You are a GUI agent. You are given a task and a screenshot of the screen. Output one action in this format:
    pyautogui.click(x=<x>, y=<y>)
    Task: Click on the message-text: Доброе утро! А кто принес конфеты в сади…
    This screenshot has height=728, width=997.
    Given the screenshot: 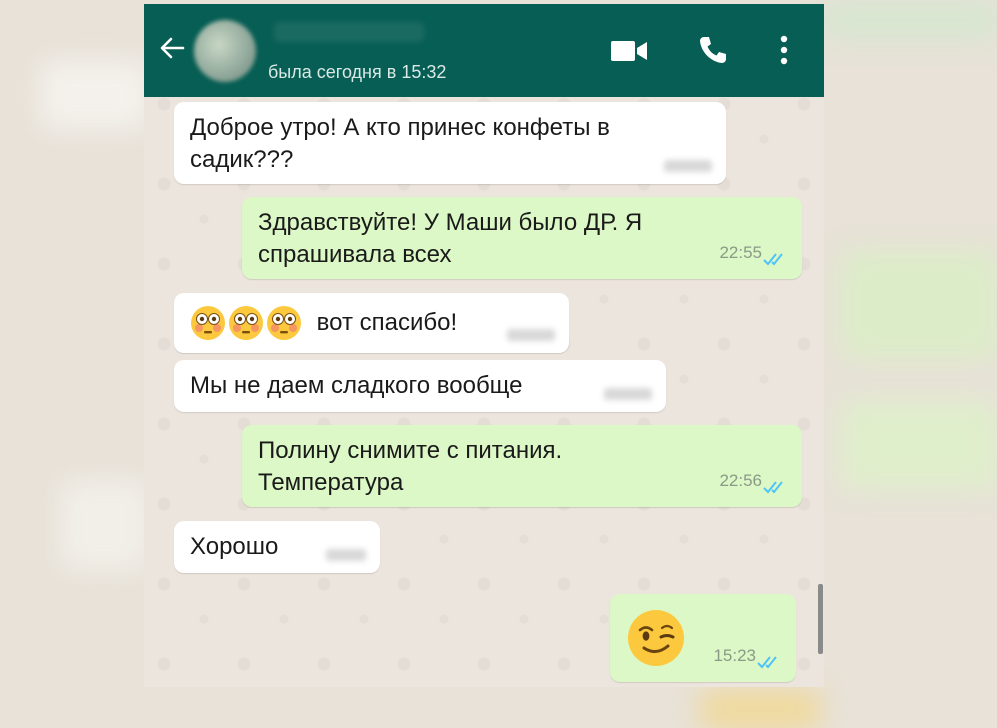 What is the action you would take?
    pyautogui.click(x=400, y=143)
    